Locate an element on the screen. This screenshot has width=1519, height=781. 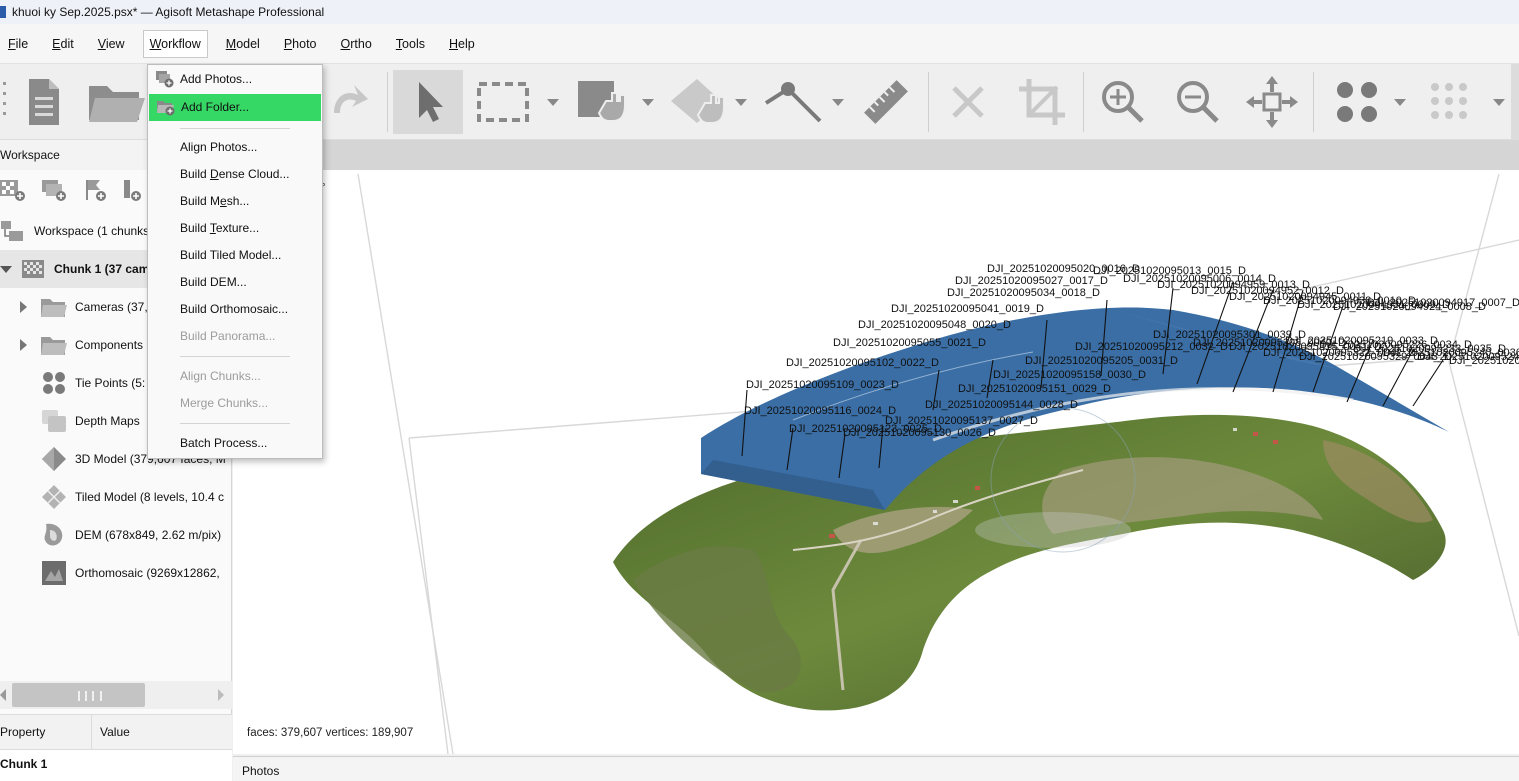
polygon-select-button is located at coordinates (707, 102).